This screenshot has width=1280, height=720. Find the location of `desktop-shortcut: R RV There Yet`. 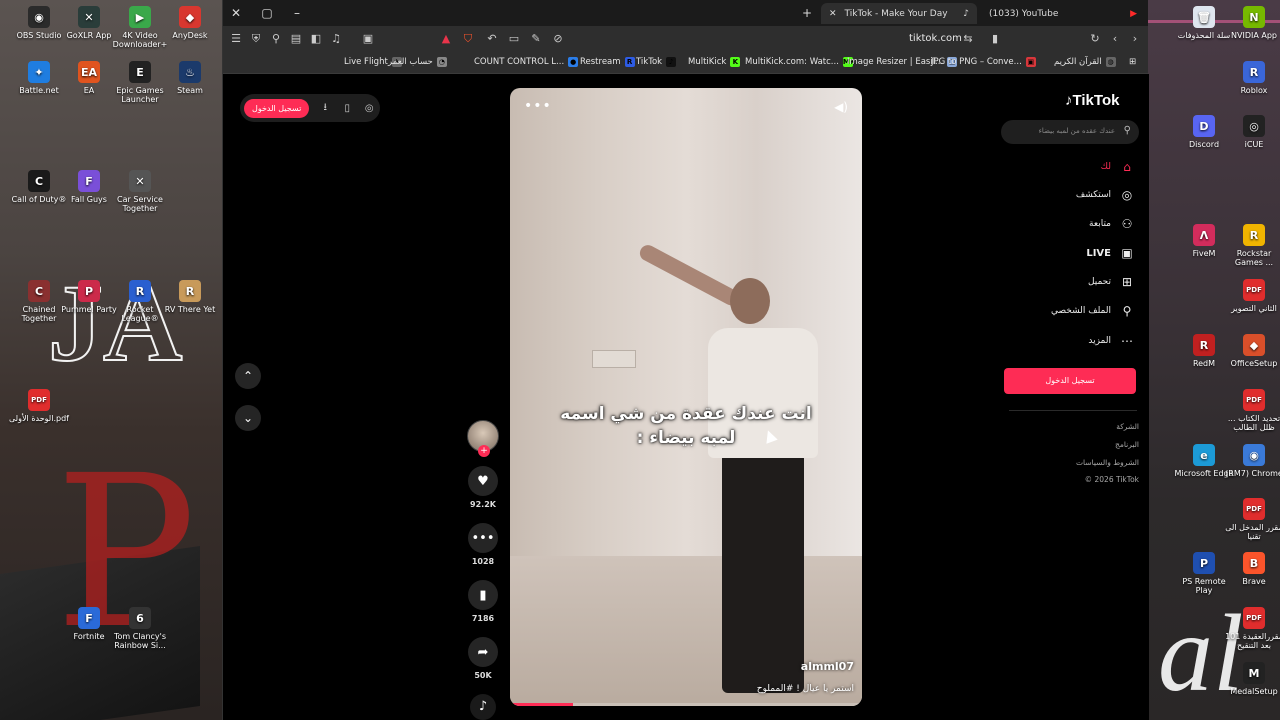

desktop-shortcut: R RV There Yet is located at coordinates (190, 297).